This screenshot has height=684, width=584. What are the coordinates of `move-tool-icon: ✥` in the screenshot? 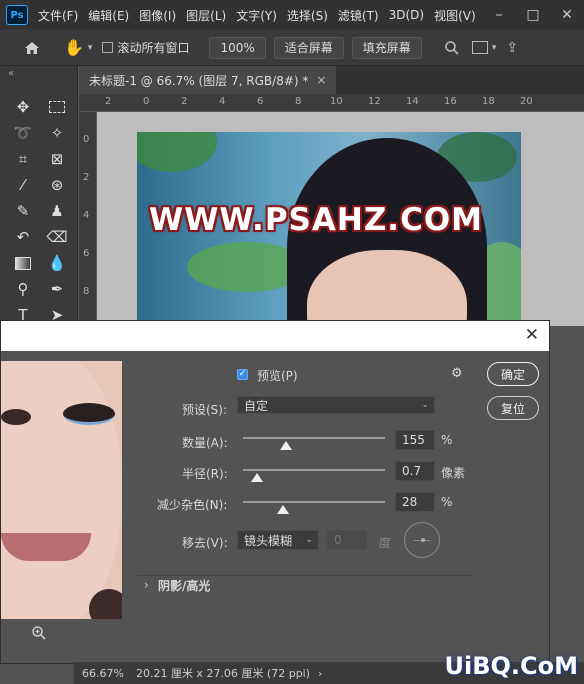 It's located at (23, 107).